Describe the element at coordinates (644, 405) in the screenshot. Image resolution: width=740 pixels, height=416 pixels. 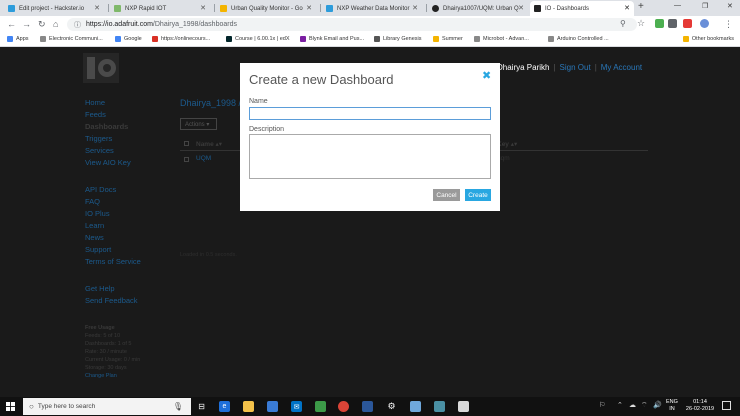
I see `wifi-icon: ⌔` at that location.